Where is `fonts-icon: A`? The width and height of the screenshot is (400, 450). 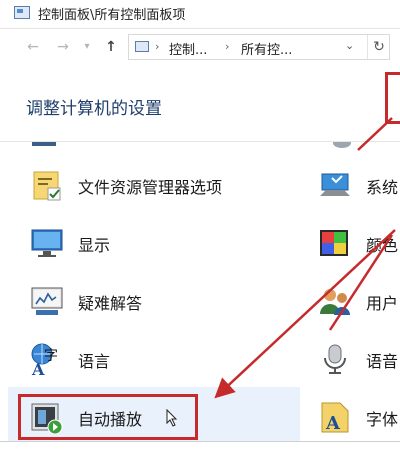
fonts-icon: A is located at coordinates (335, 418).